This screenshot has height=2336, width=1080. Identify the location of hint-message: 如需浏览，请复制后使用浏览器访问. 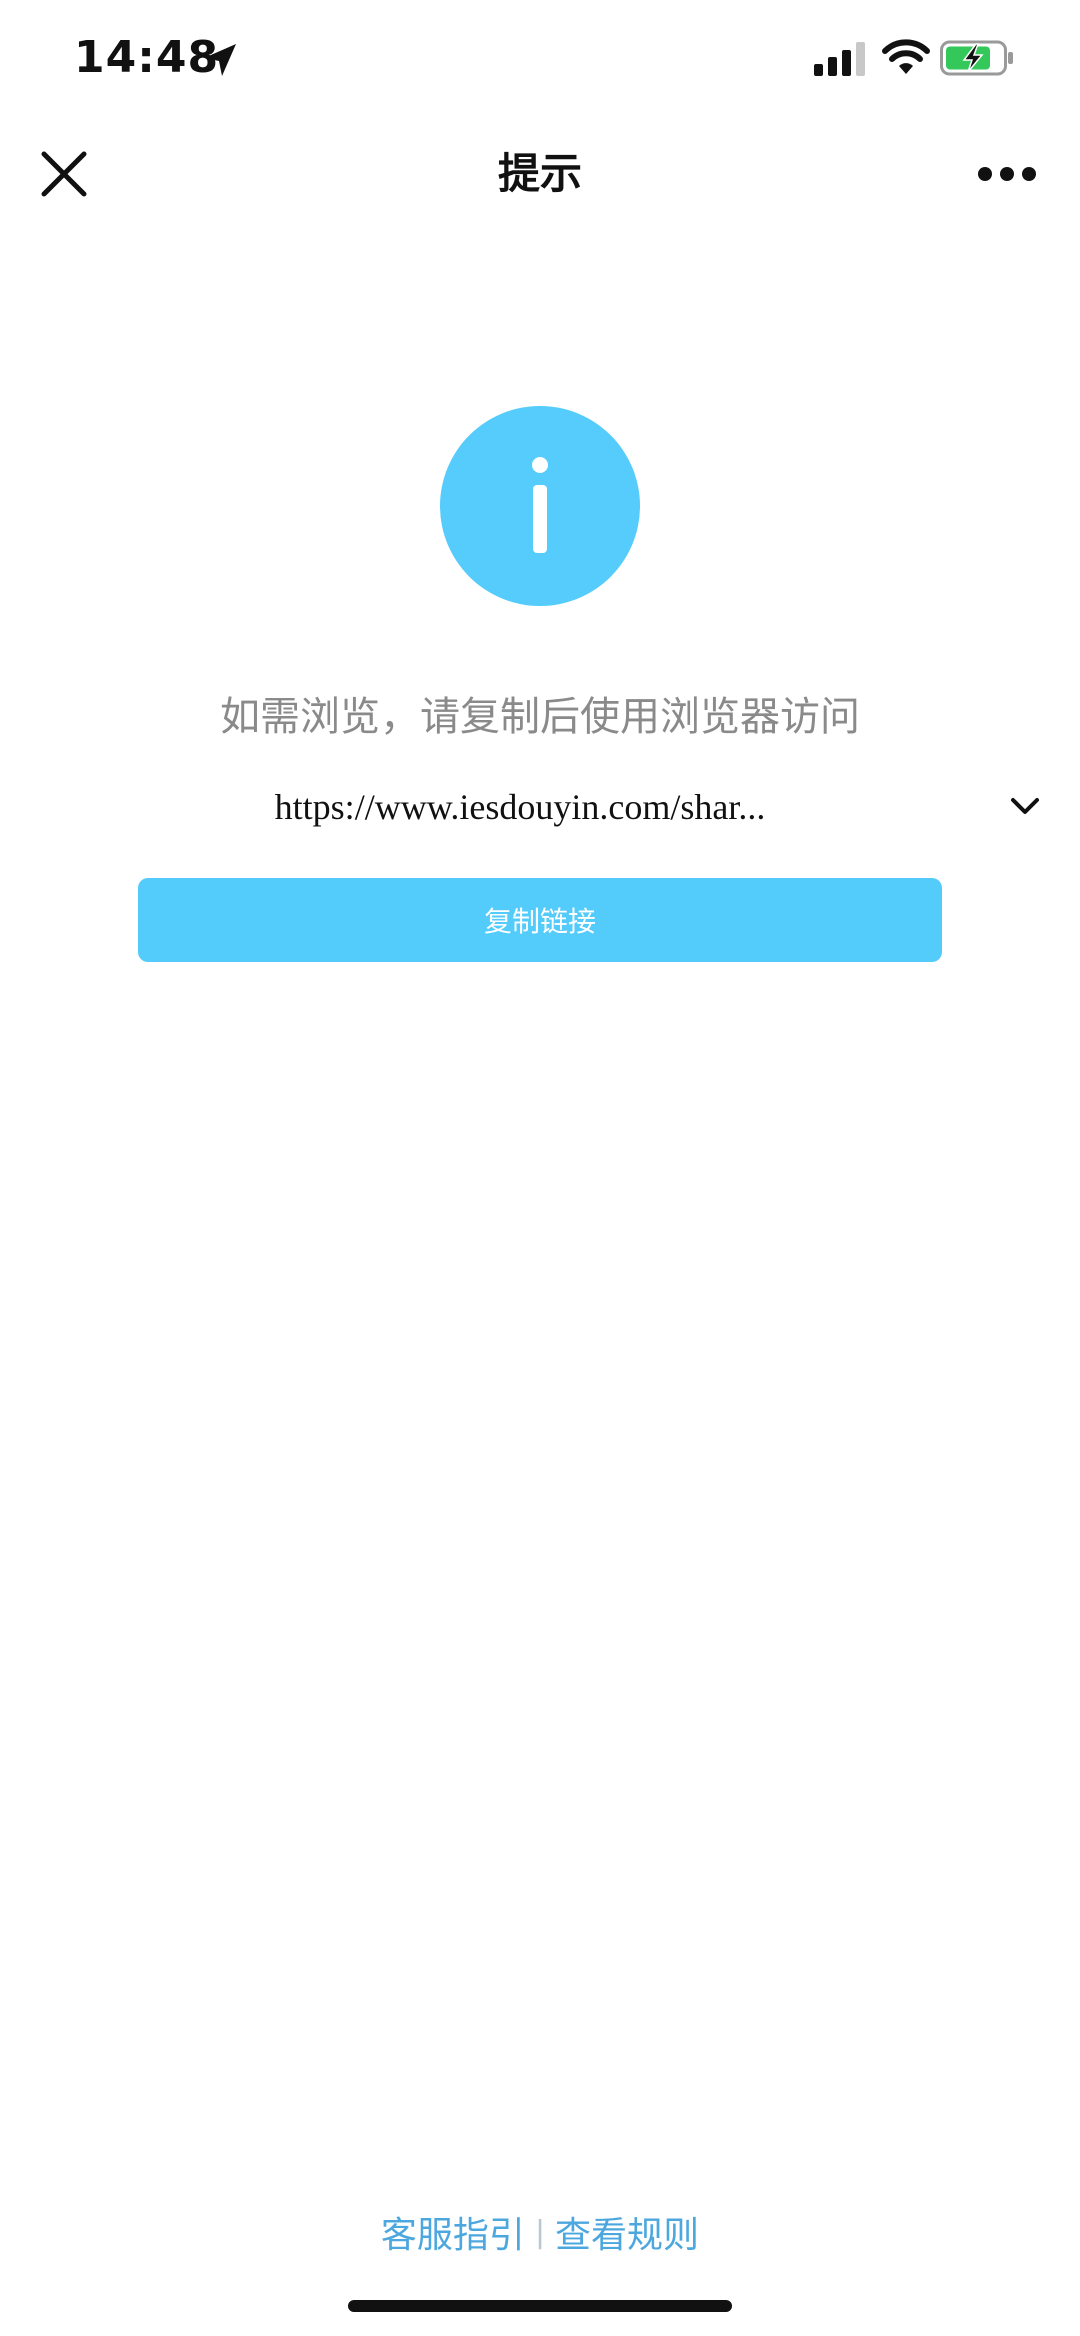
(540, 717).